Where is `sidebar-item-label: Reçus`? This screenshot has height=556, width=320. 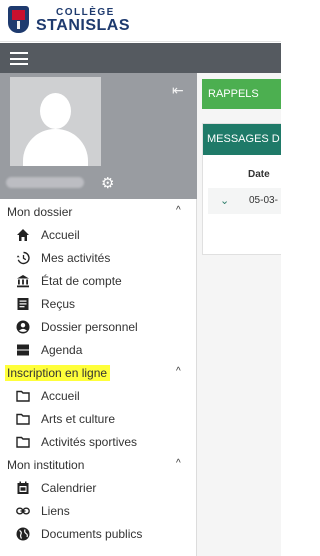
sidebar-item-label: Reçus is located at coordinates (58, 304).